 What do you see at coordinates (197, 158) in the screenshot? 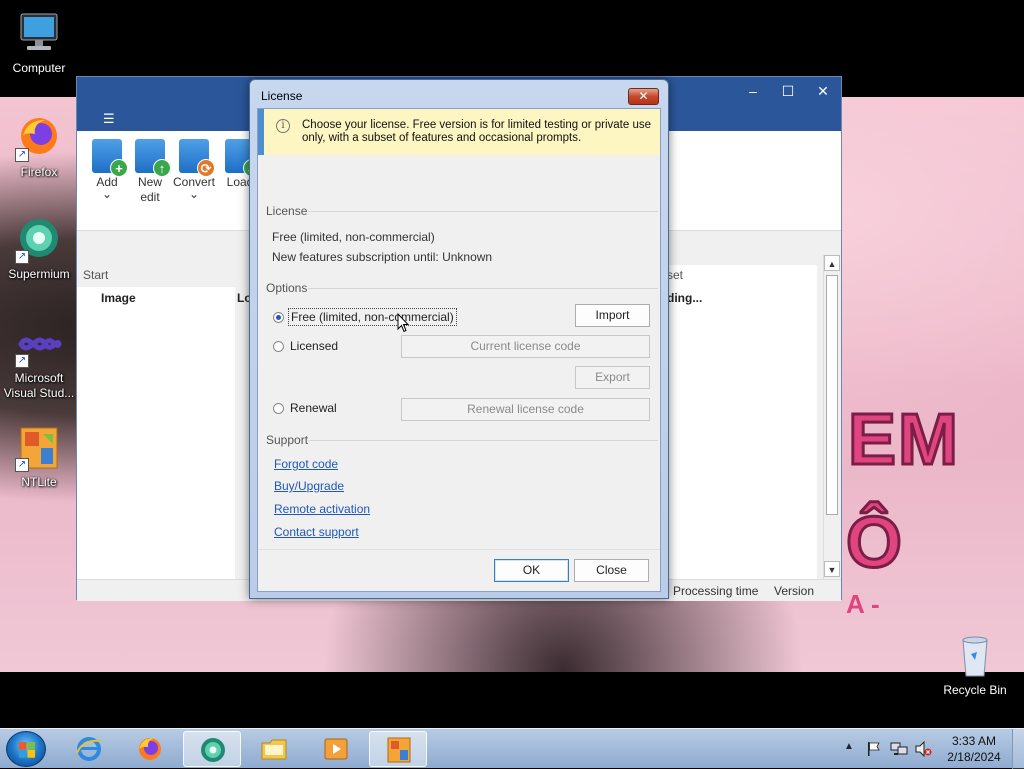
I see `convert-icon: ⟳` at bounding box center [197, 158].